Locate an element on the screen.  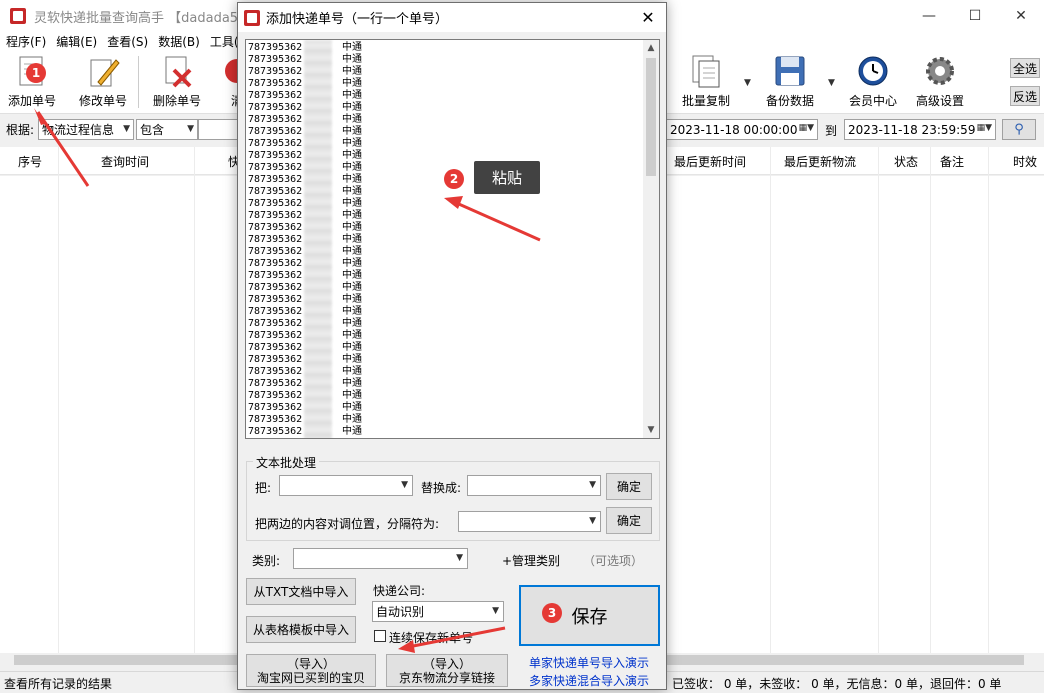
step-1-badge: 1 is located at coordinates (36, 73).